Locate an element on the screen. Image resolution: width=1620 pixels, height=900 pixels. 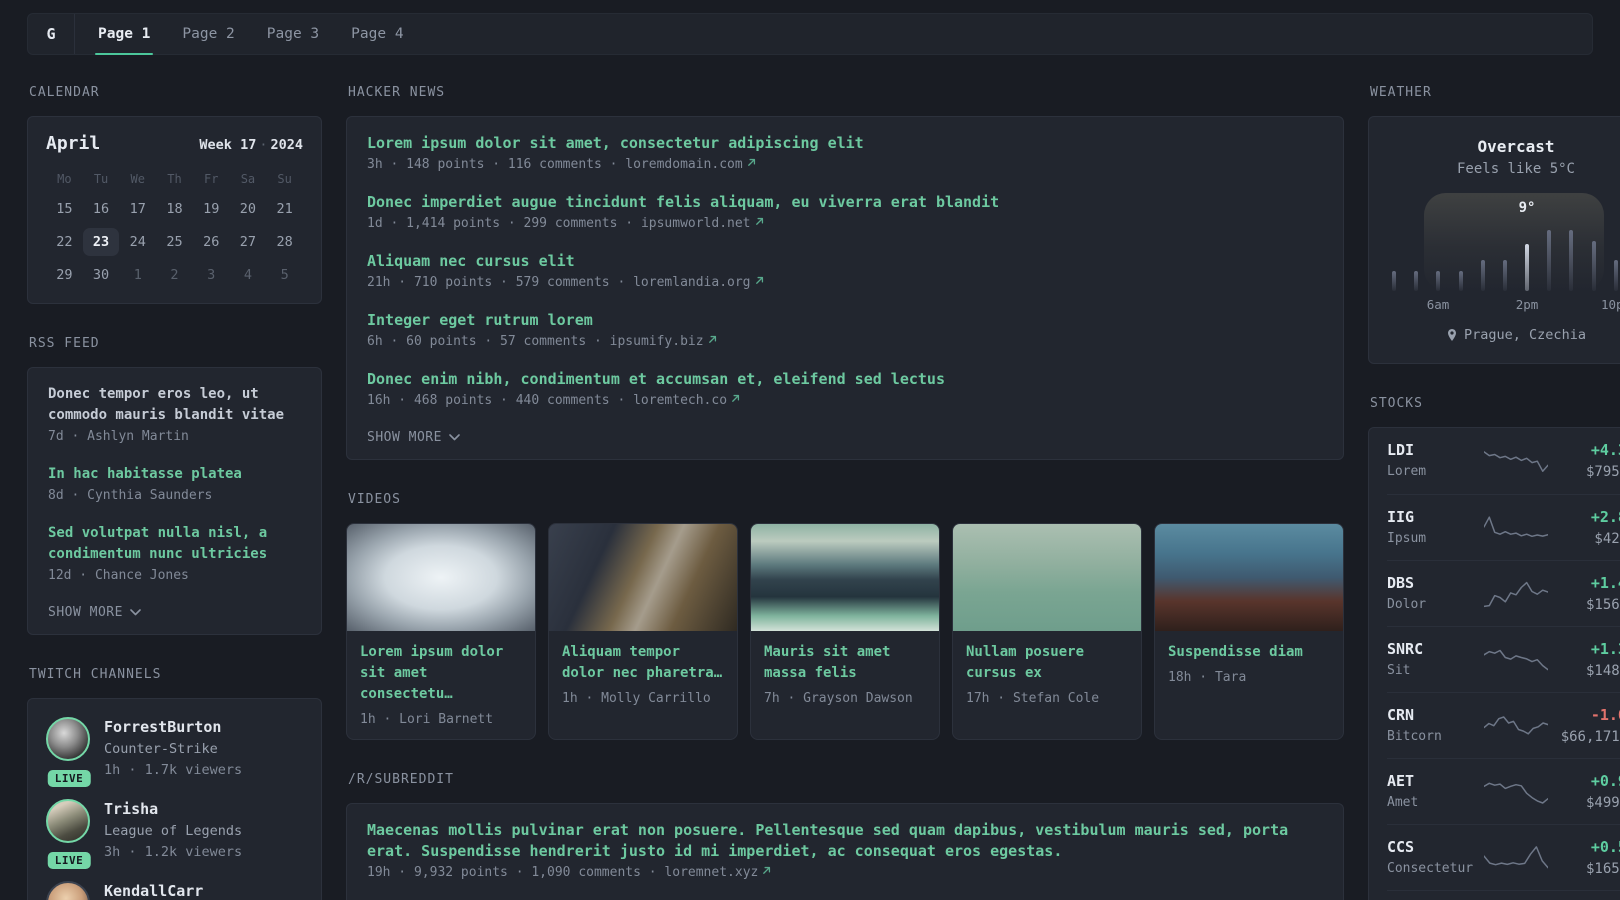
rss-item-title: In hac habitasse platea is located at coordinates (145, 474).